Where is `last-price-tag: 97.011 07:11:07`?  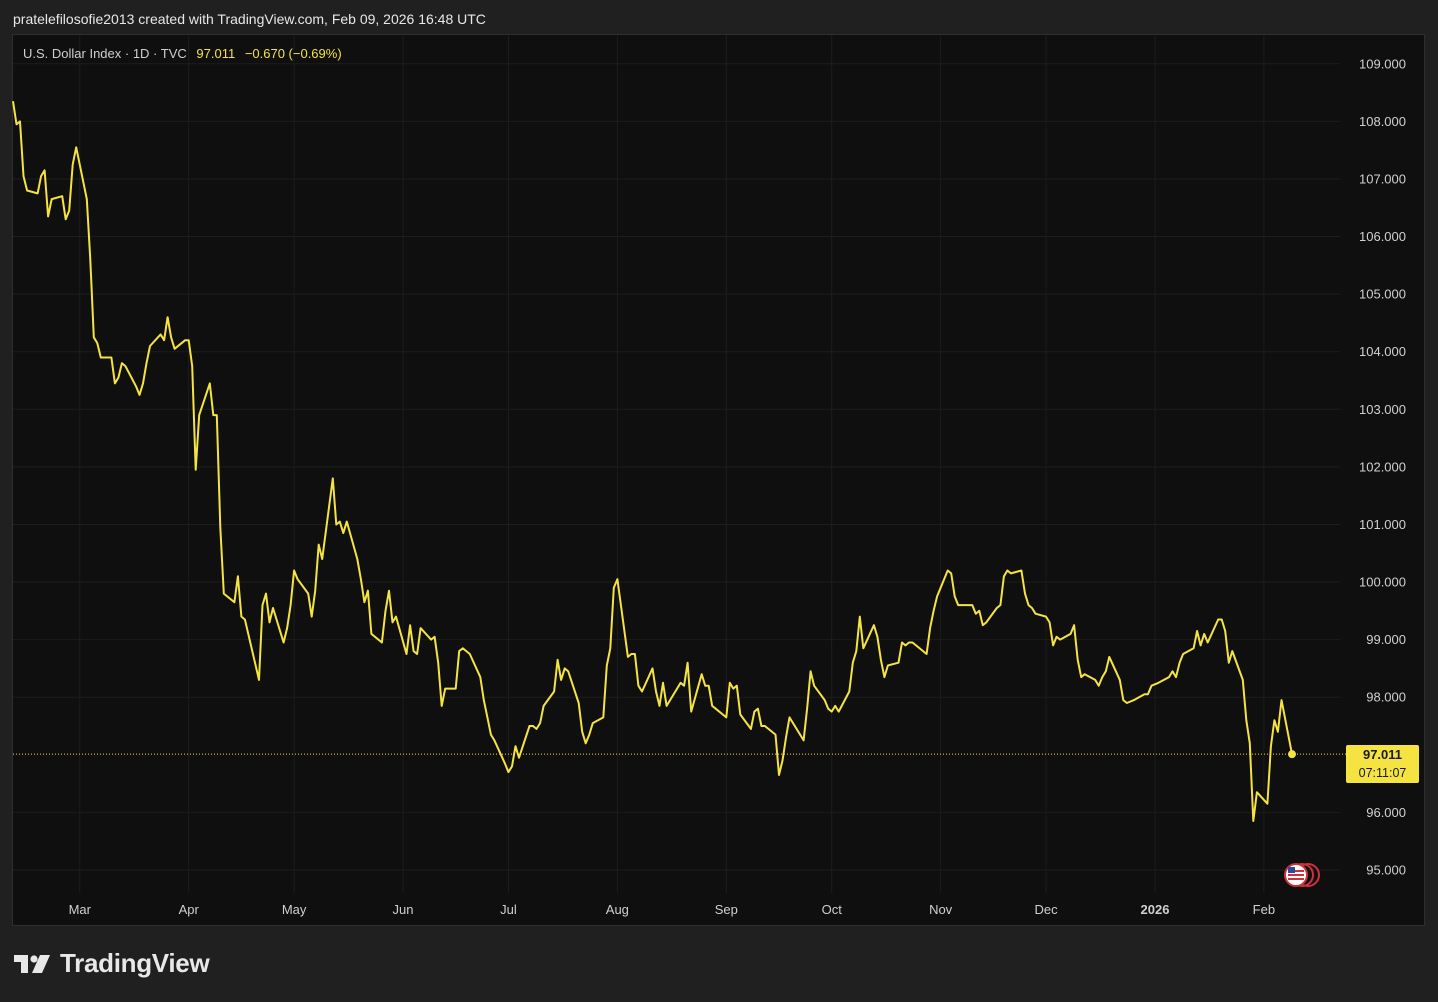 last-price-tag: 97.011 07:11:07 is located at coordinates (1382, 764).